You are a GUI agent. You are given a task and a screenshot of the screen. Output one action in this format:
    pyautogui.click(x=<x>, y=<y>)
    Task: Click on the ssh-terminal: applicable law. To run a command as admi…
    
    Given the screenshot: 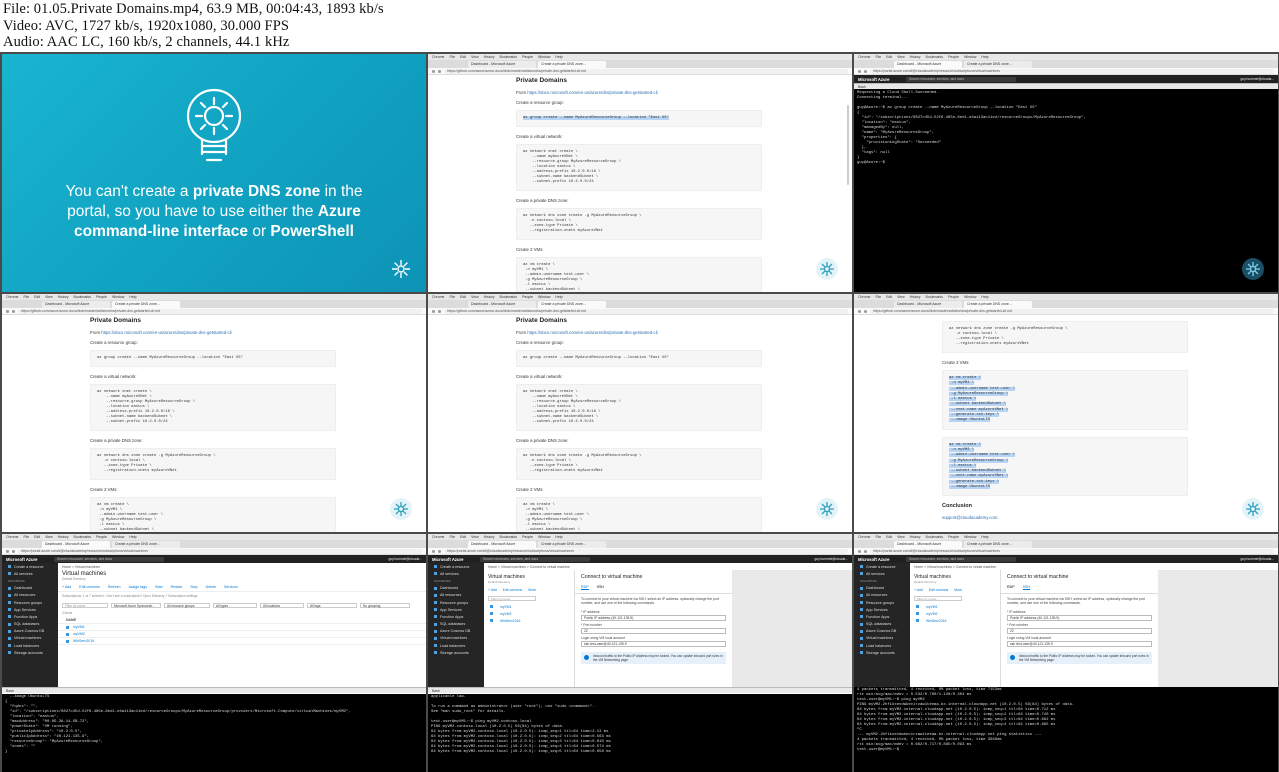 What is the action you would take?
    pyautogui.click(x=640, y=733)
    